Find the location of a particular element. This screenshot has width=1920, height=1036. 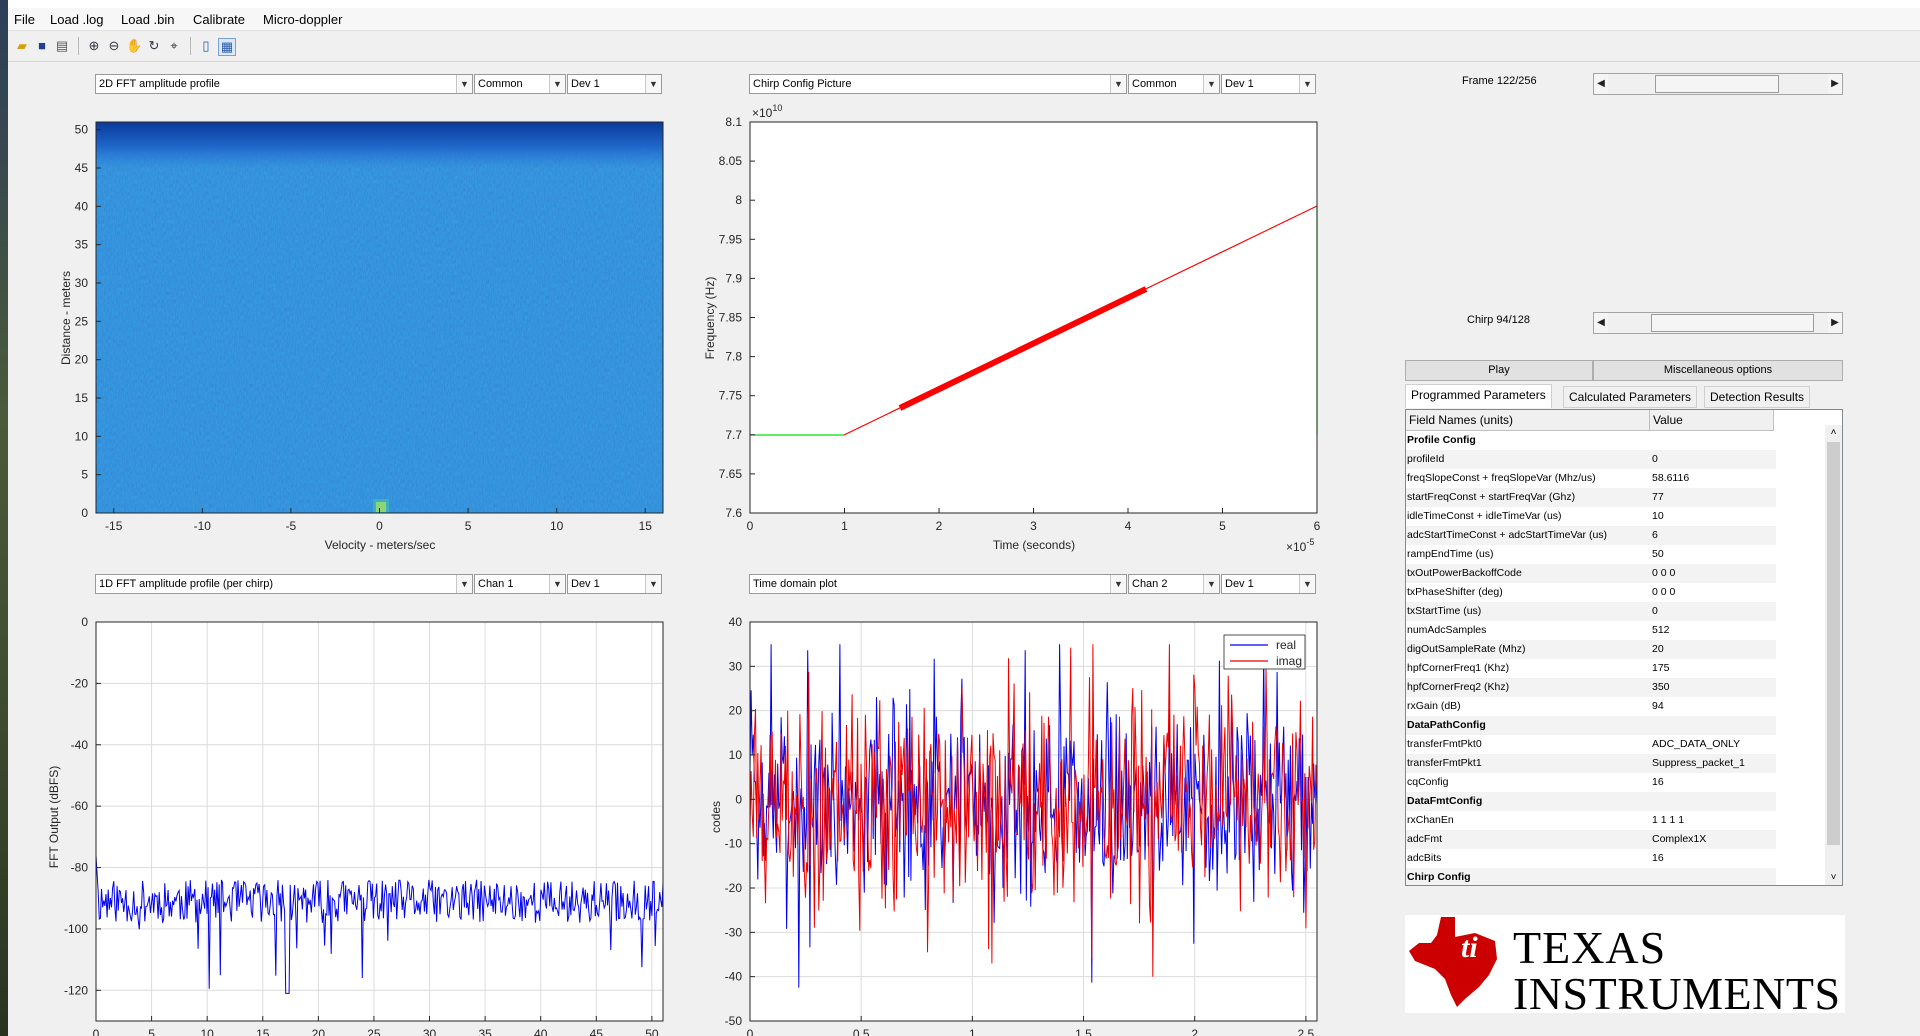

field-name-cell: transferFmtPkt0 is located at coordinates (1444, 744).